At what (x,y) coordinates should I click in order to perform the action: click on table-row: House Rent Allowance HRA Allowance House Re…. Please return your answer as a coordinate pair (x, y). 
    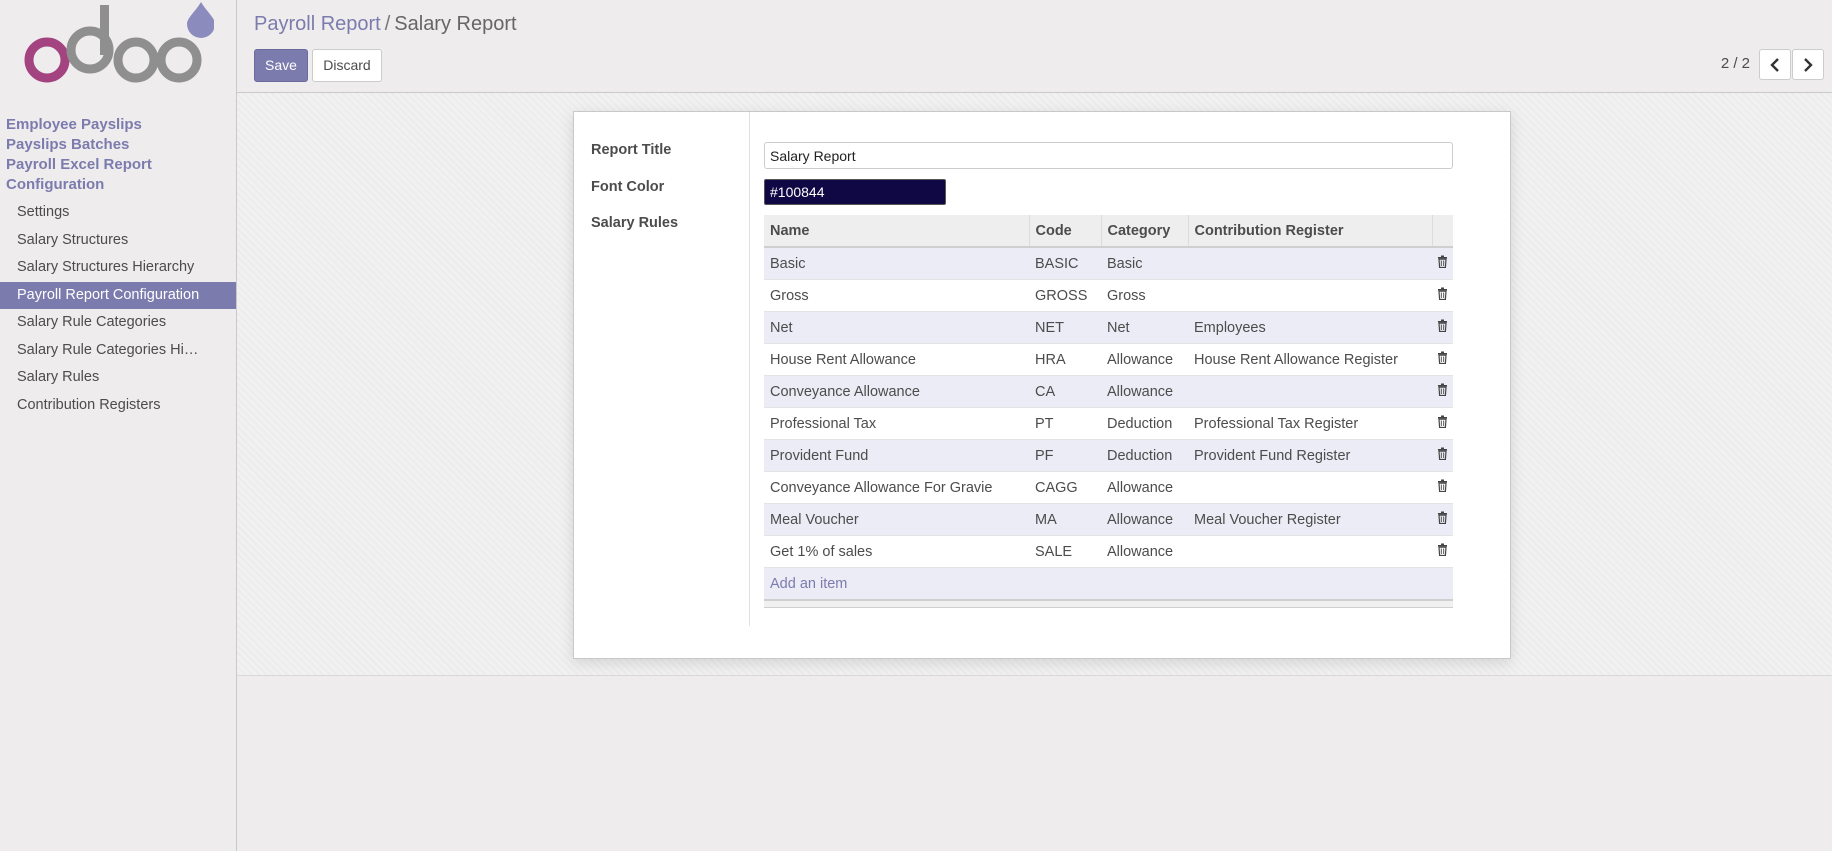
    Looking at the image, I should click on (1108, 359).